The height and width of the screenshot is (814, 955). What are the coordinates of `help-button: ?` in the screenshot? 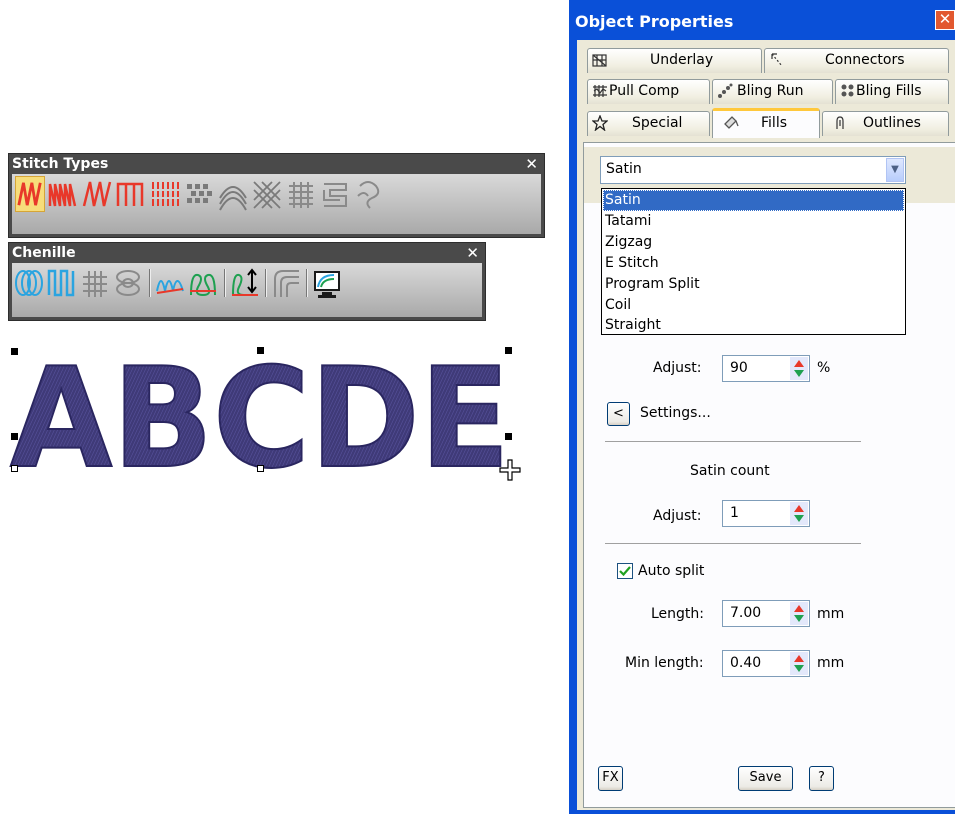 It's located at (821, 778).